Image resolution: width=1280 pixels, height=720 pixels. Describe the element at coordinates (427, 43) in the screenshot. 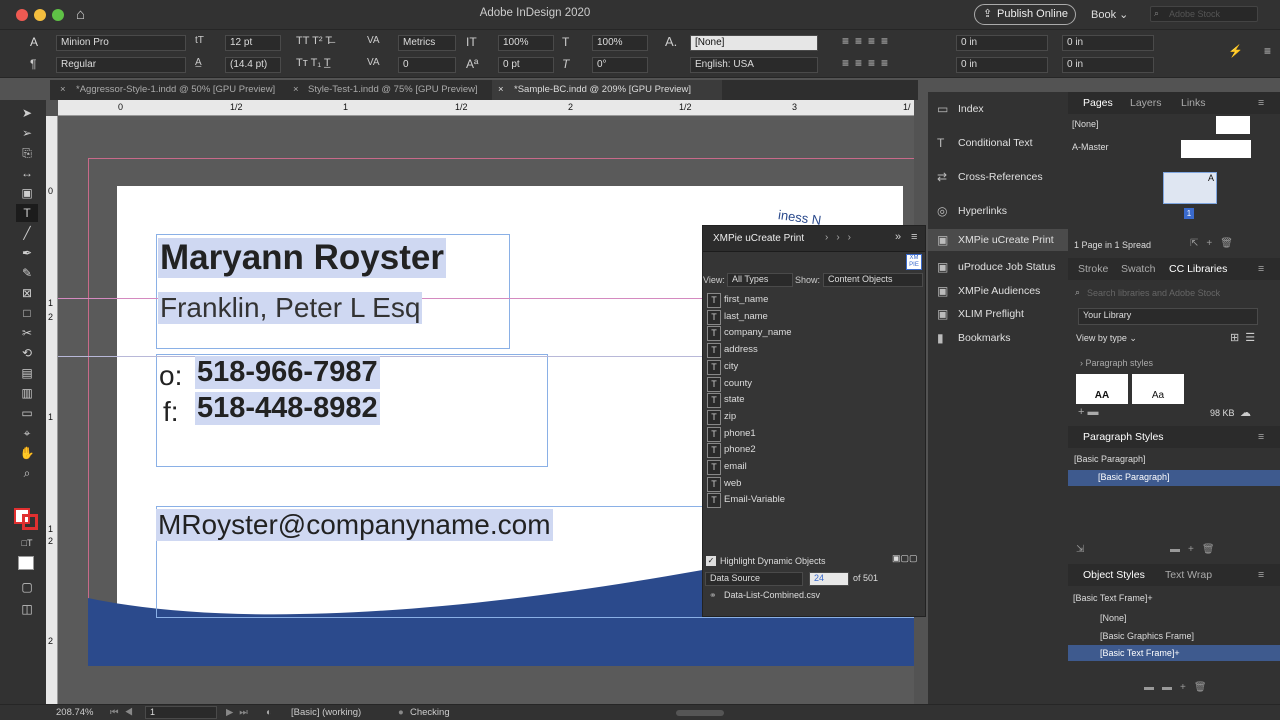

I see `kerning-field: Metrics` at that location.